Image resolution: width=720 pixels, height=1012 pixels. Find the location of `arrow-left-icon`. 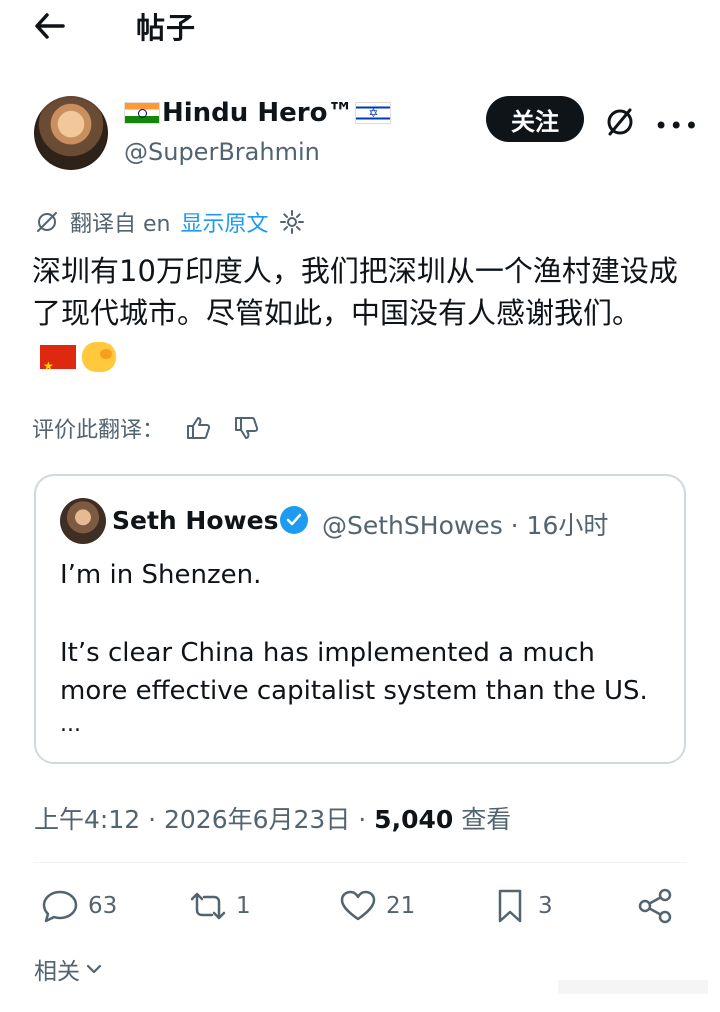

arrow-left-icon is located at coordinates (50, 26).